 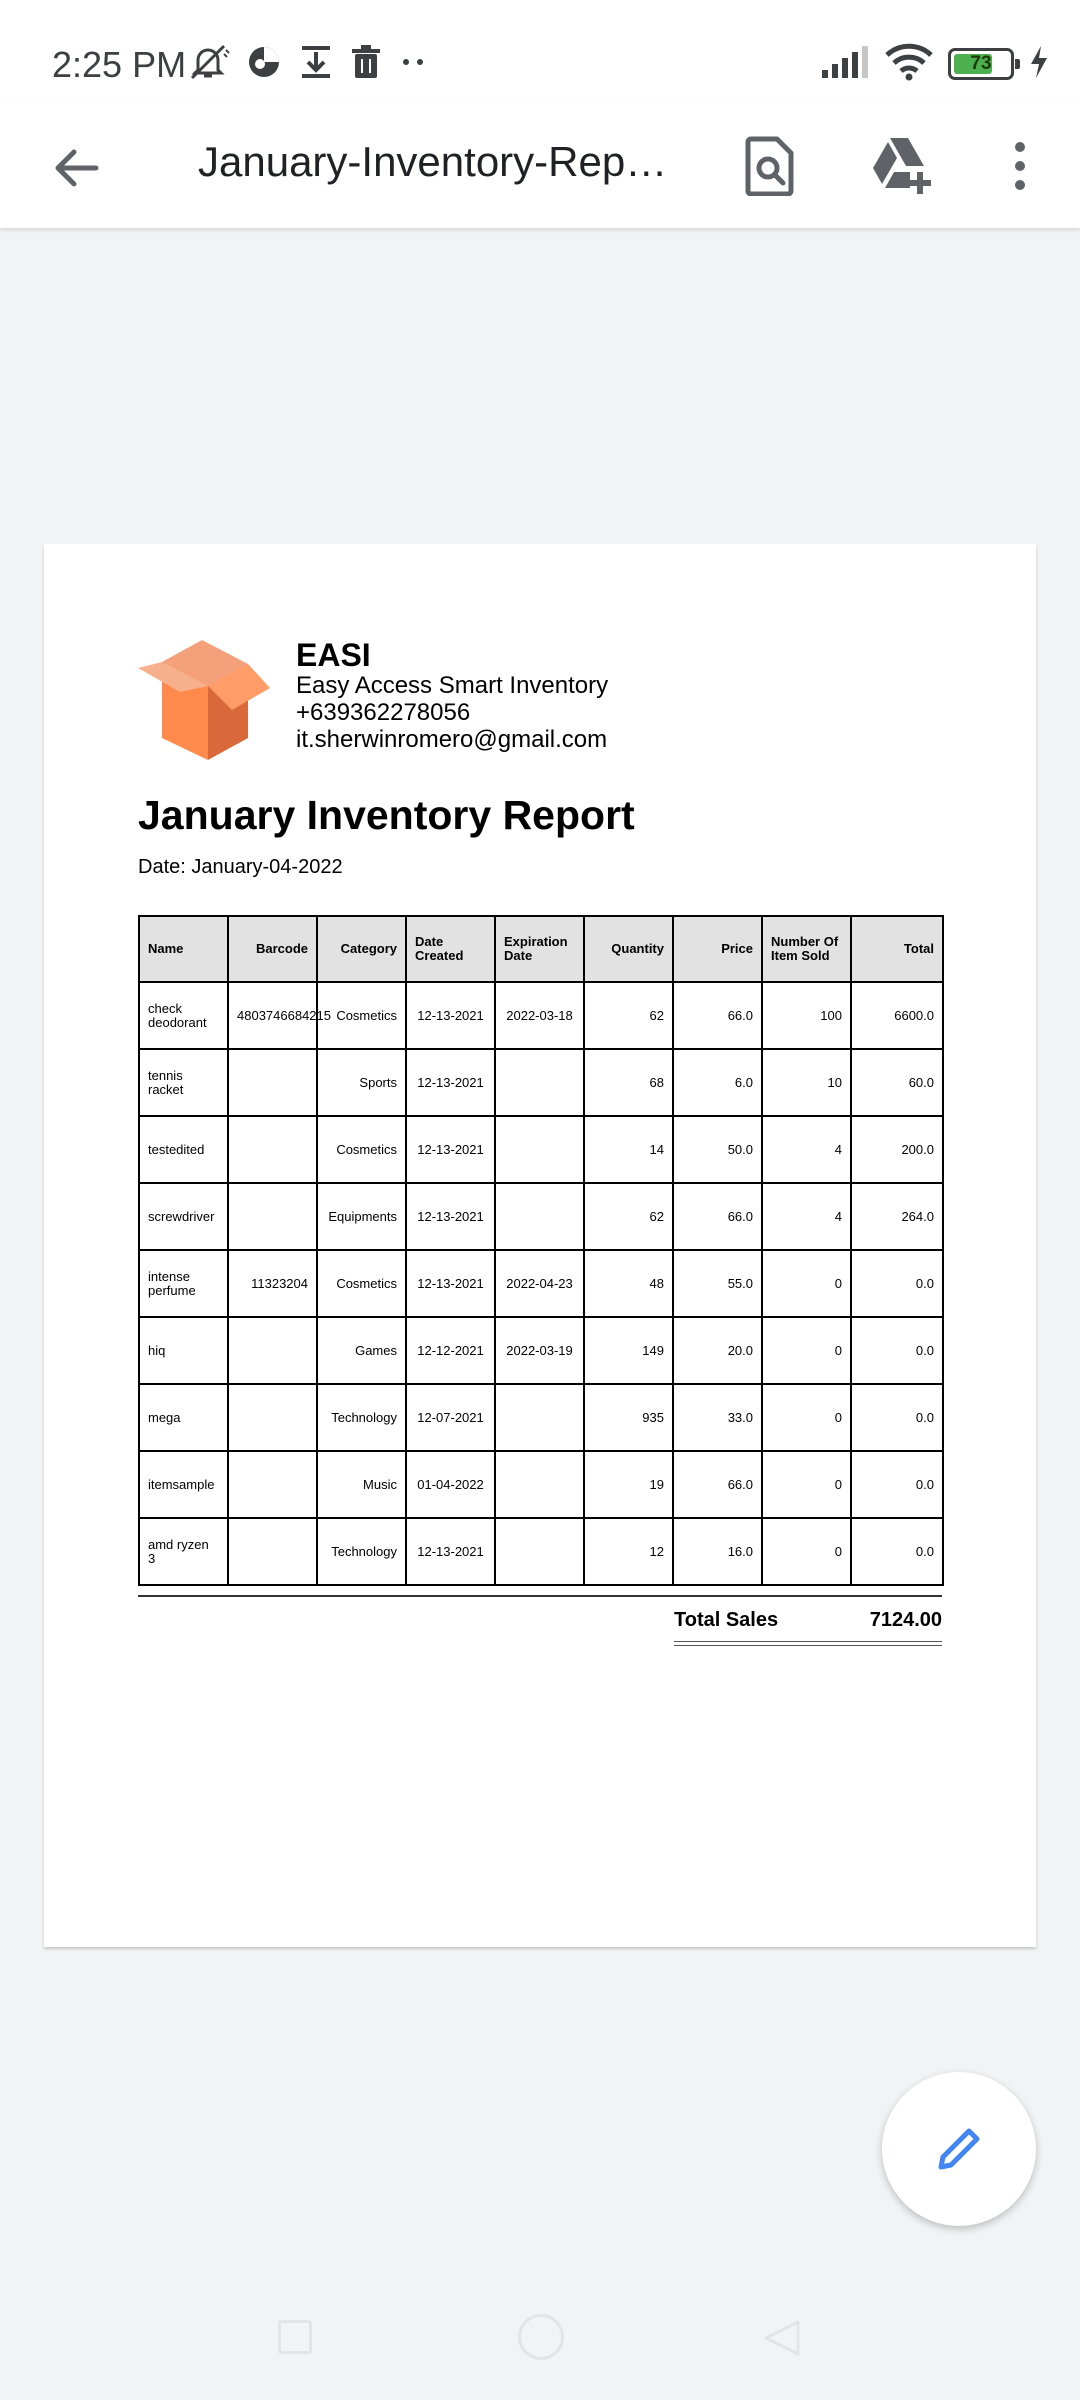 What do you see at coordinates (438, 161) in the screenshot?
I see `document-title: January-Inventory-Report.pdf` at bounding box center [438, 161].